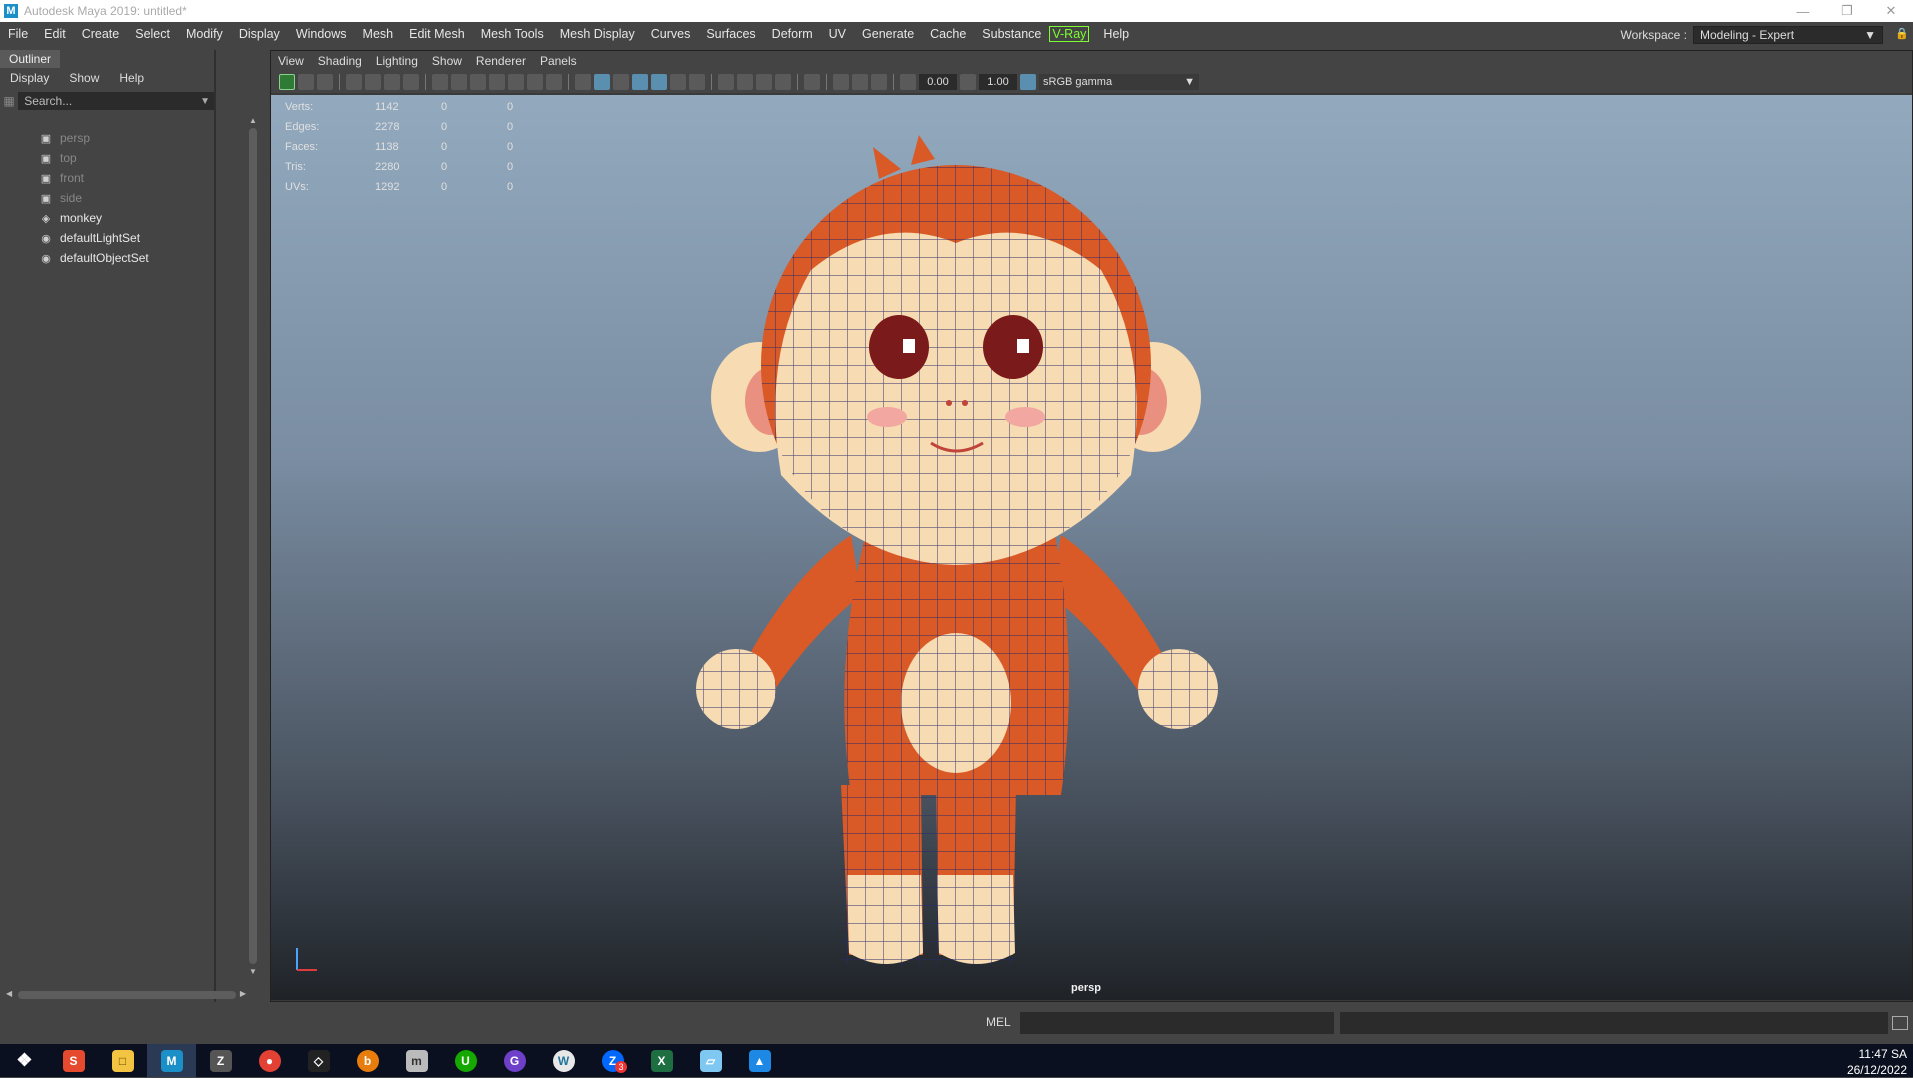 This screenshot has height=1078, width=1913. I want to click on film-gate-icon, so click(459, 82).